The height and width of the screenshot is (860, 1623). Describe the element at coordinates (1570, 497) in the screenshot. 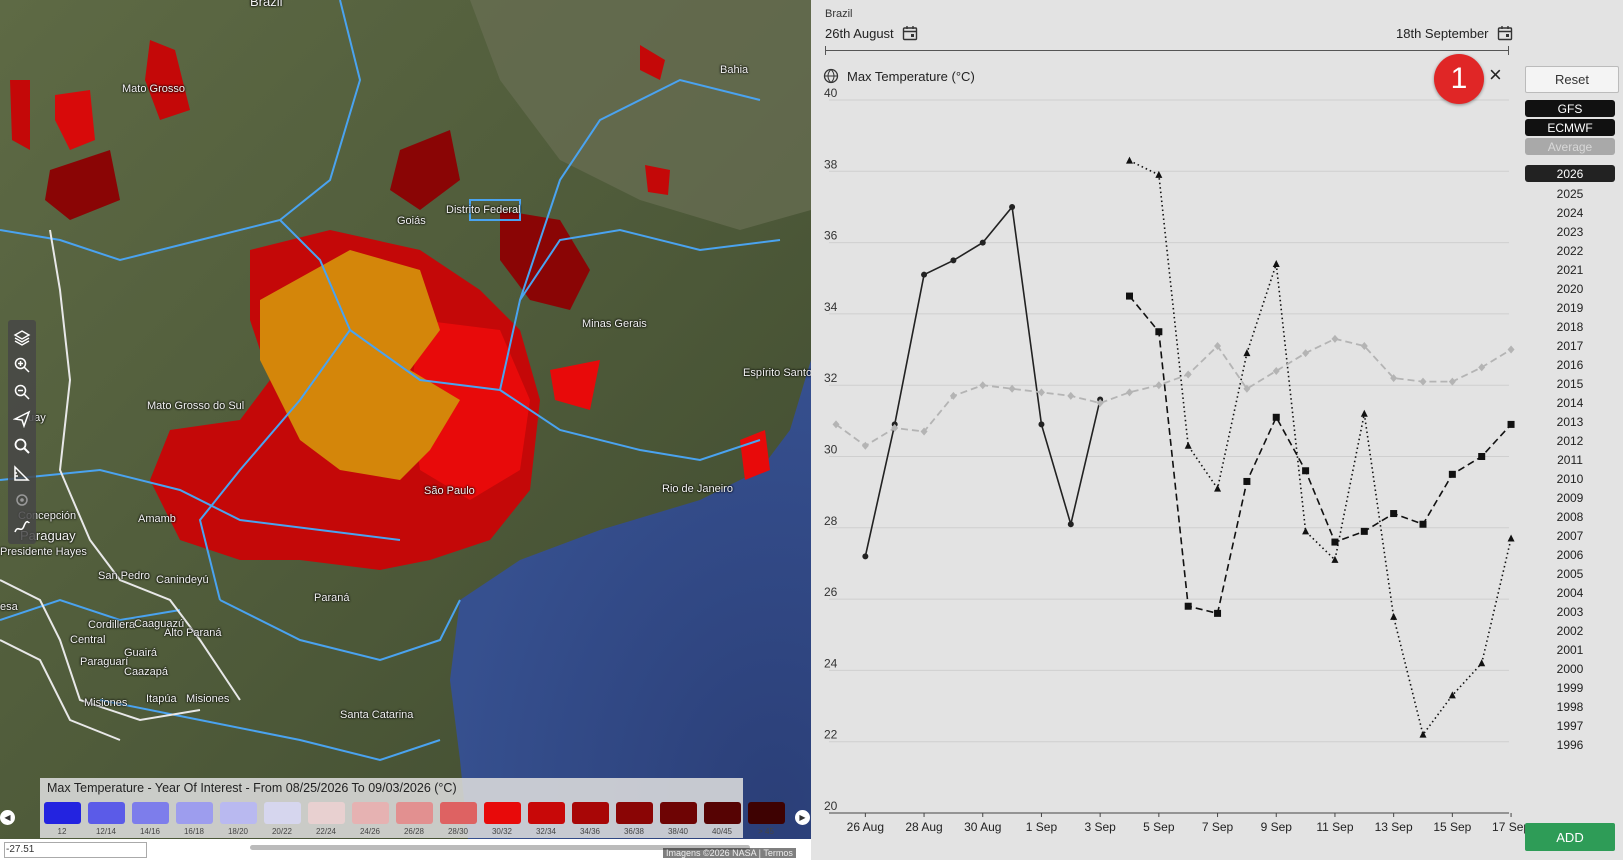

I see `year-item: 2009` at that location.